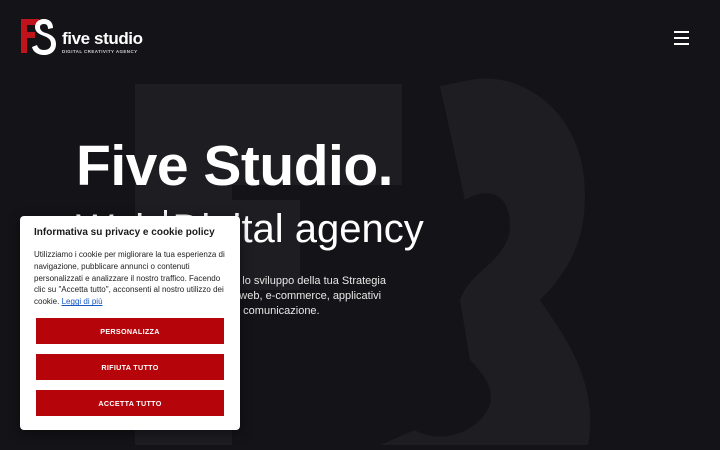 This screenshot has width=720, height=450. Describe the element at coordinates (82, 301) in the screenshot. I see `cookie-policy-link: Leggi di più` at that location.